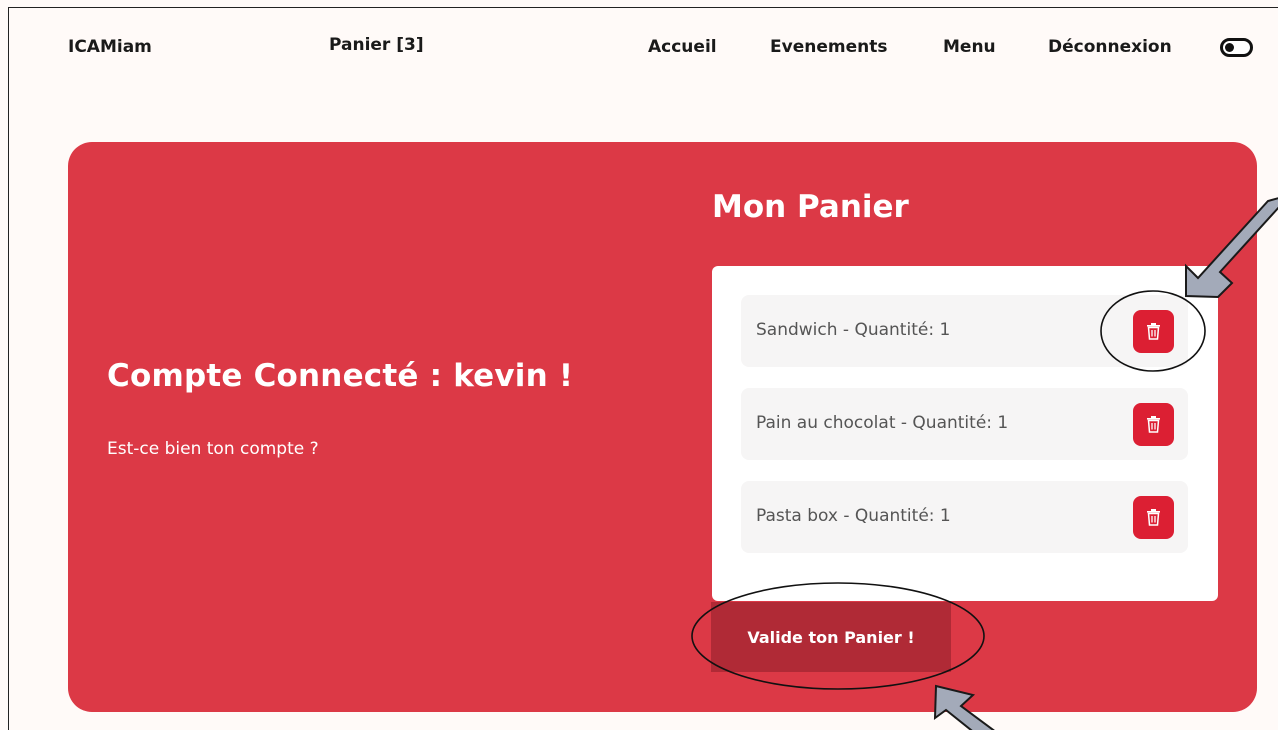 Image resolution: width=1278 pixels, height=730 pixels. Describe the element at coordinates (964, 517) in the screenshot. I see `cart-item: Pasta box - Quantité: 1` at that location.